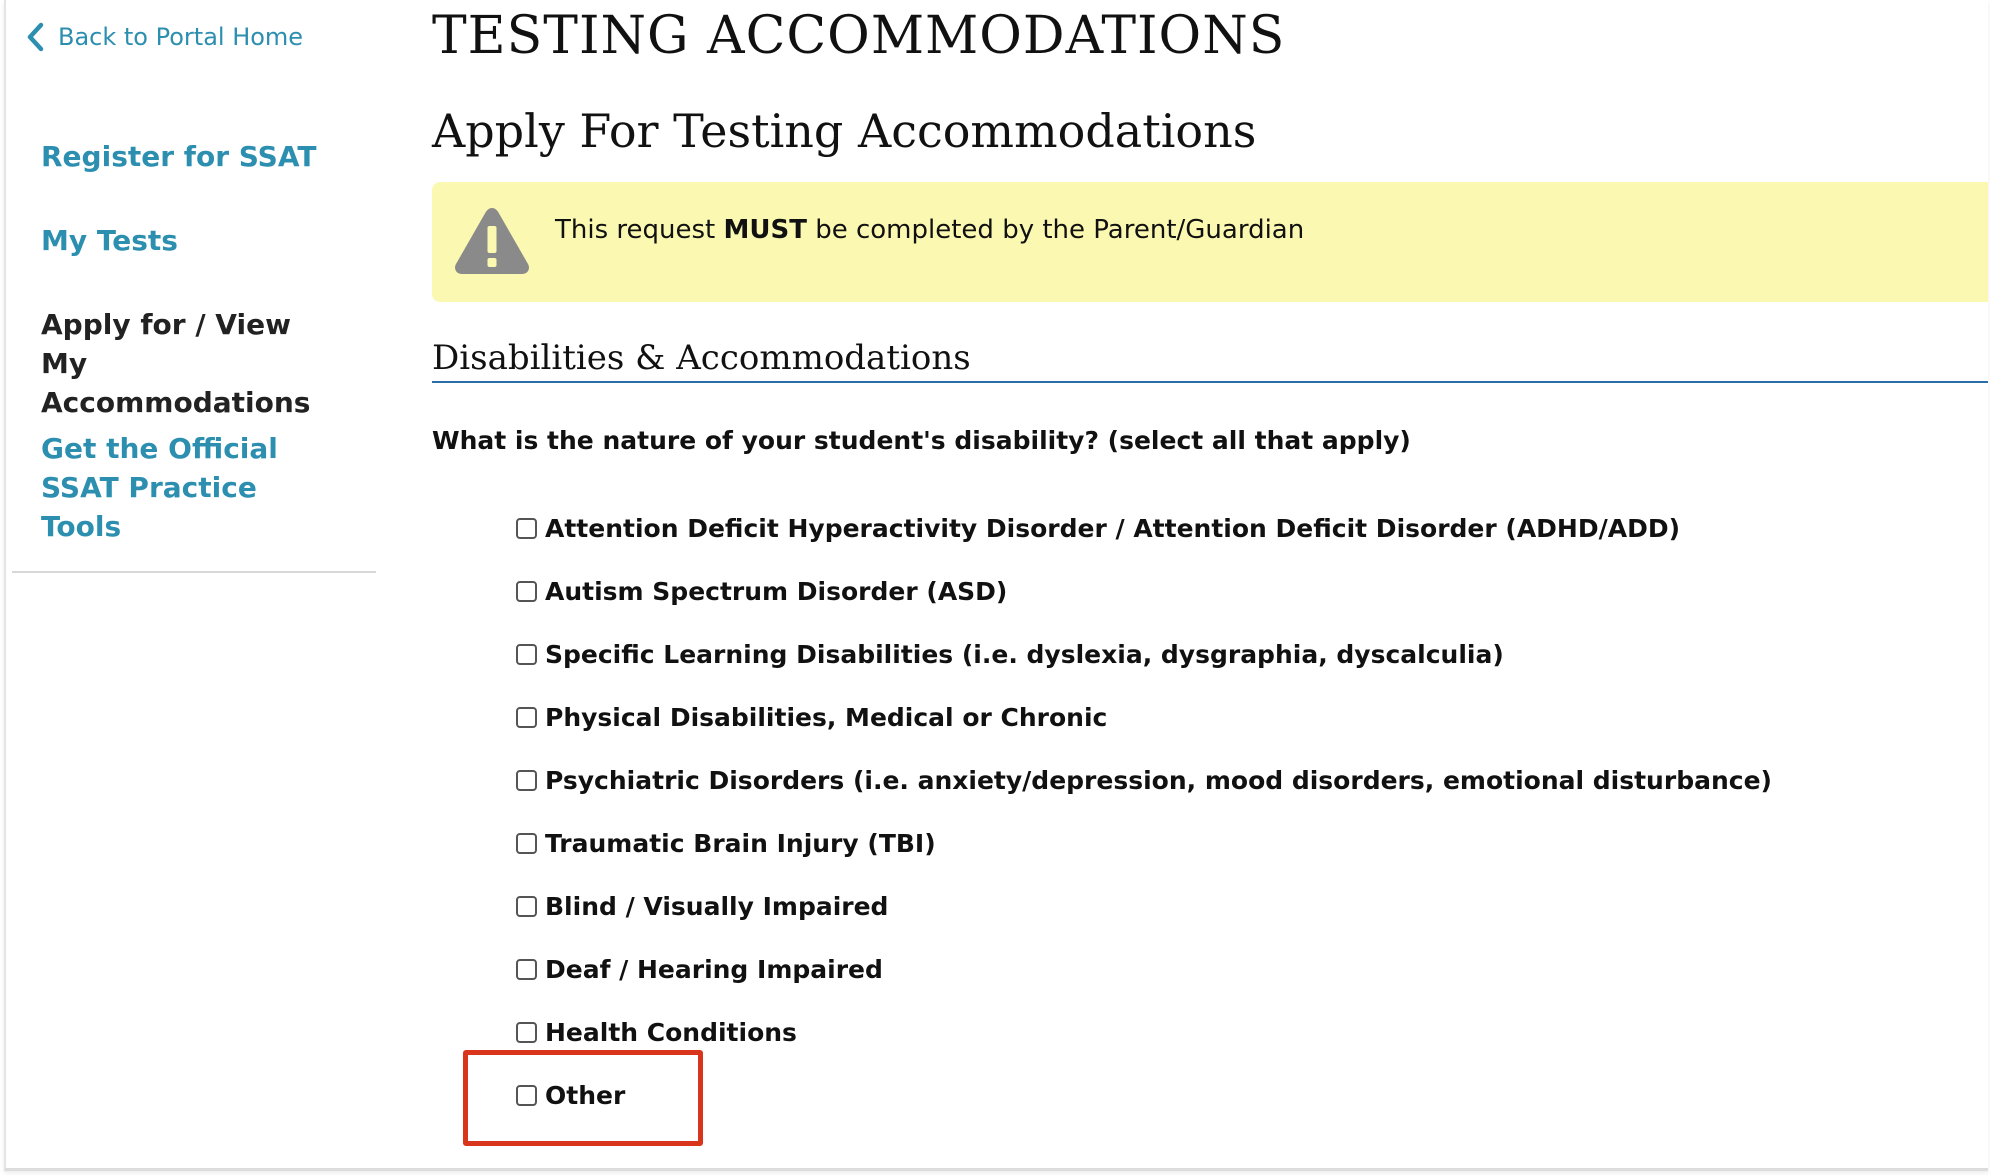  I want to click on option-other: Other, so click(570, 1095).